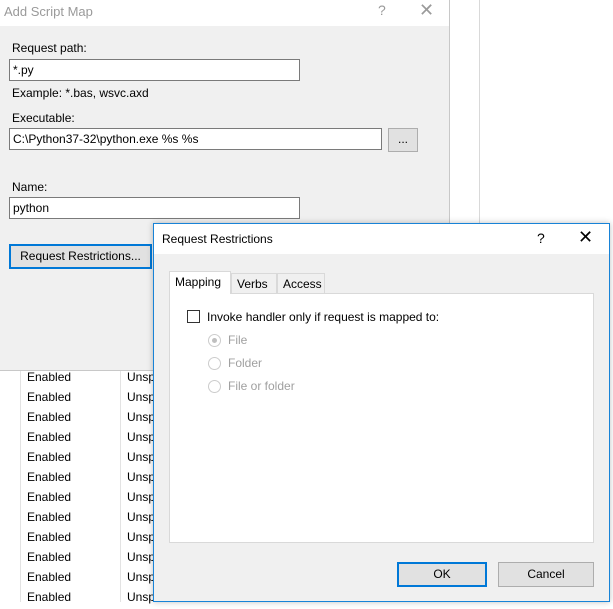 The width and height of the screenshot is (613, 609). Describe the element at coordinates (442, 574) in the screenshot. I see `ok-button: OK` at that location.